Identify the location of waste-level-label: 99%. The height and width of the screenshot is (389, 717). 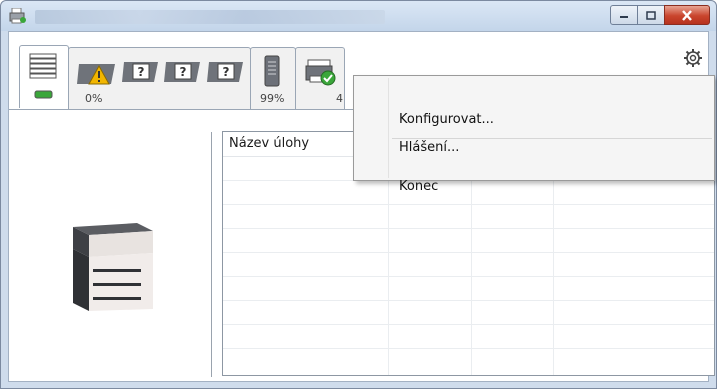
(272, 98).